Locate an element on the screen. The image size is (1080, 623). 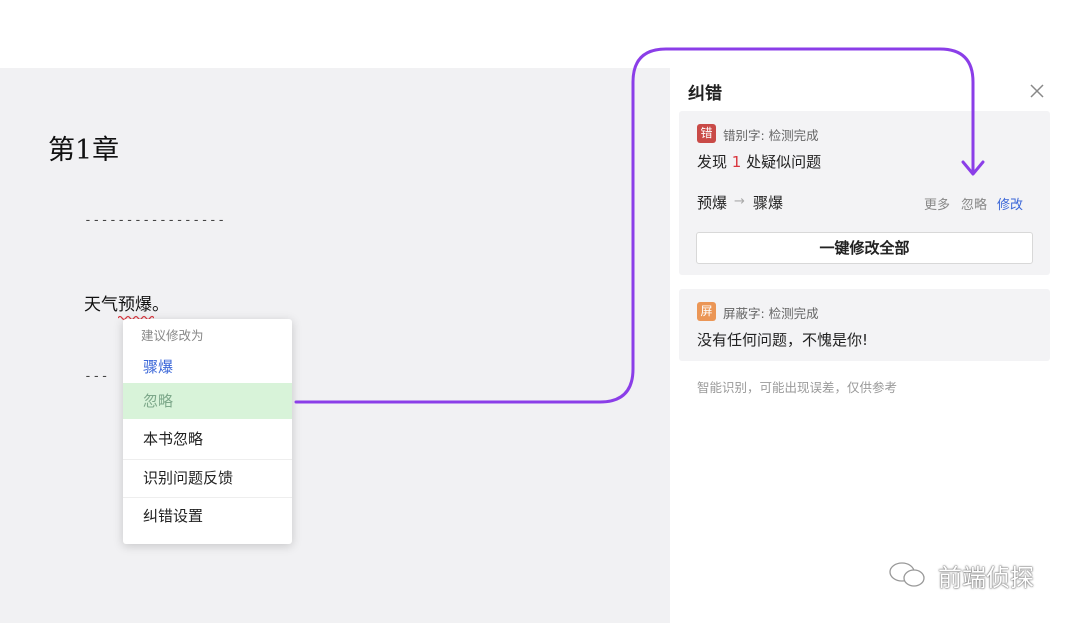
watermark-text: 前端侦探 is located at coordinates (986, 578).